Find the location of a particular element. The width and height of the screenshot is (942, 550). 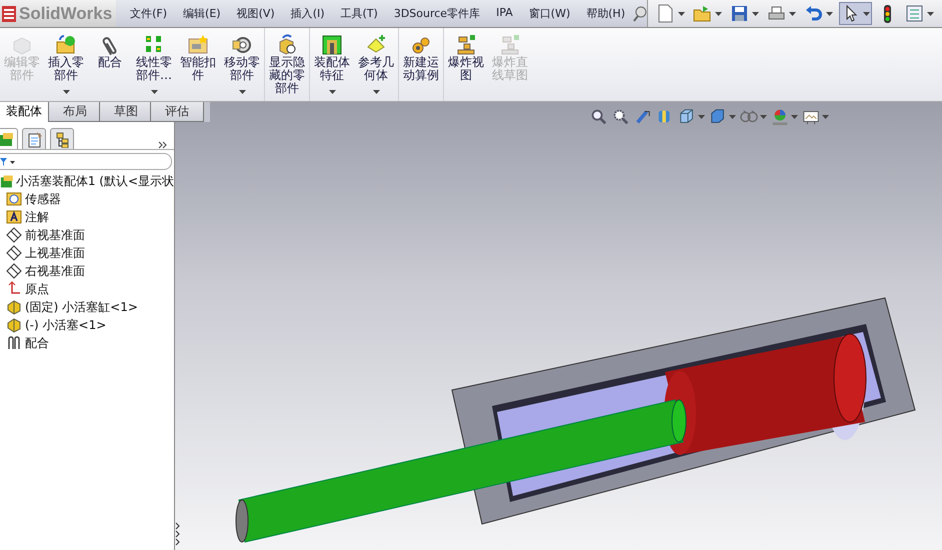

zoom-fit-icon is located at coordinates (599, 117).